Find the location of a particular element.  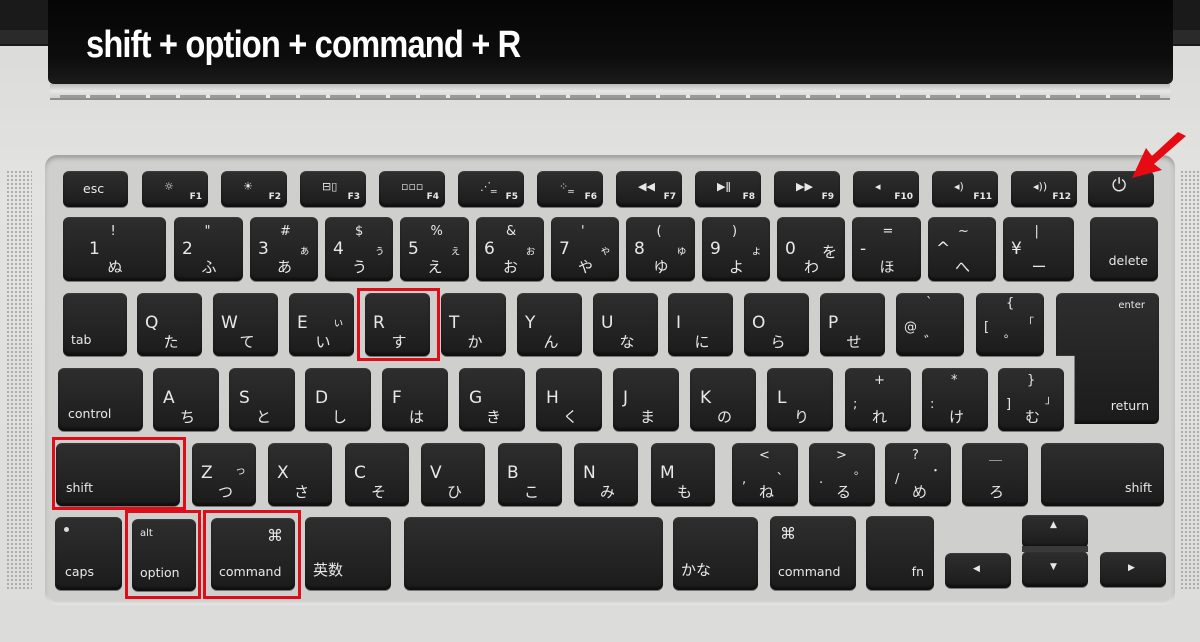

key-label: fn is located at coordinates (917, 571).